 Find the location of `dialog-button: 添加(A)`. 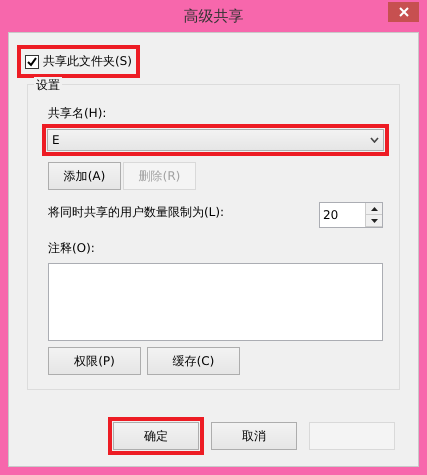

dialog-button: 添加(A) is located at coordinates (84, 176).